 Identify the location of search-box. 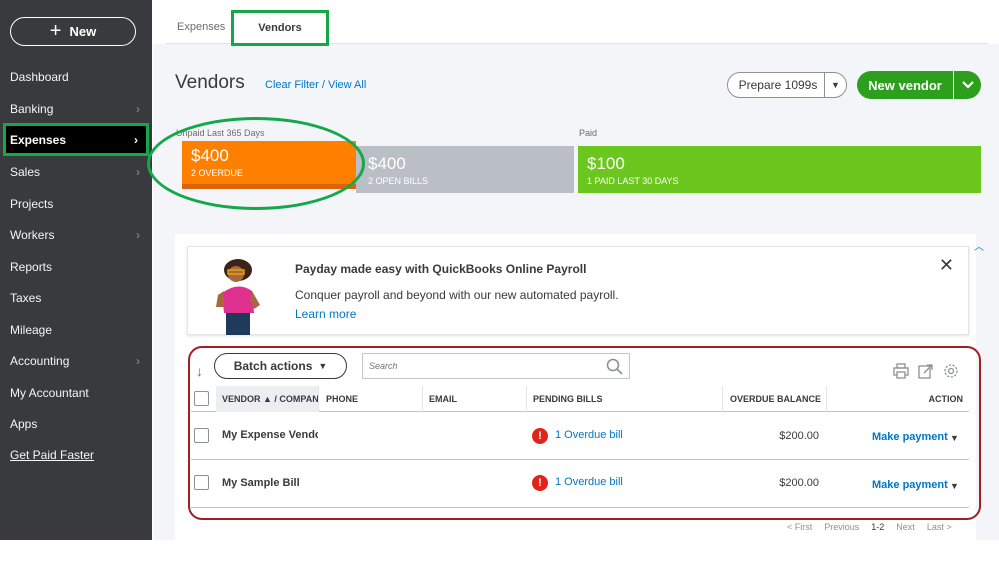
(496, 366).